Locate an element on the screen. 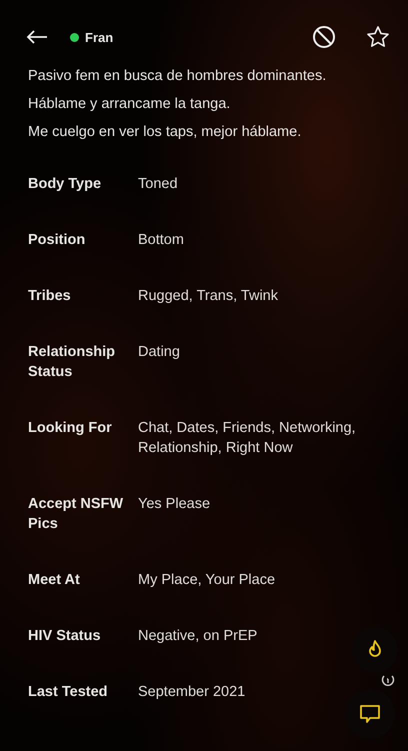  detail-label: Looking For is located at coordinates (70, 428).